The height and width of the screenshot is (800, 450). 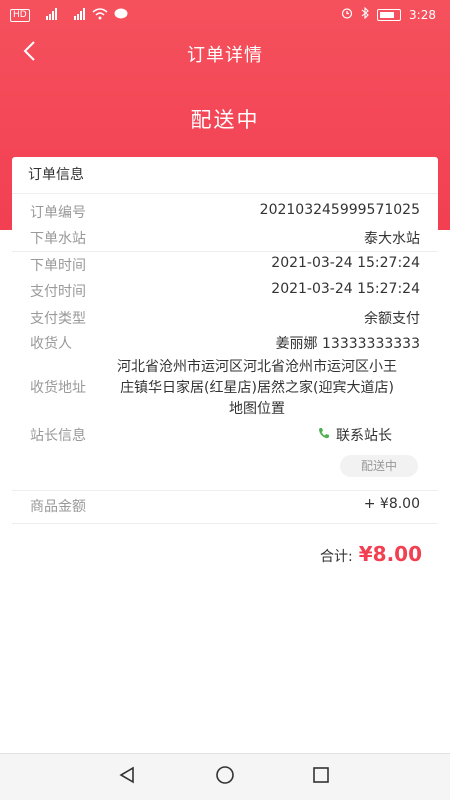 What do you see at coordinates (20, 15) in the screenshot?
I see `hd-badge: HD` at bounding box center [20, 15].